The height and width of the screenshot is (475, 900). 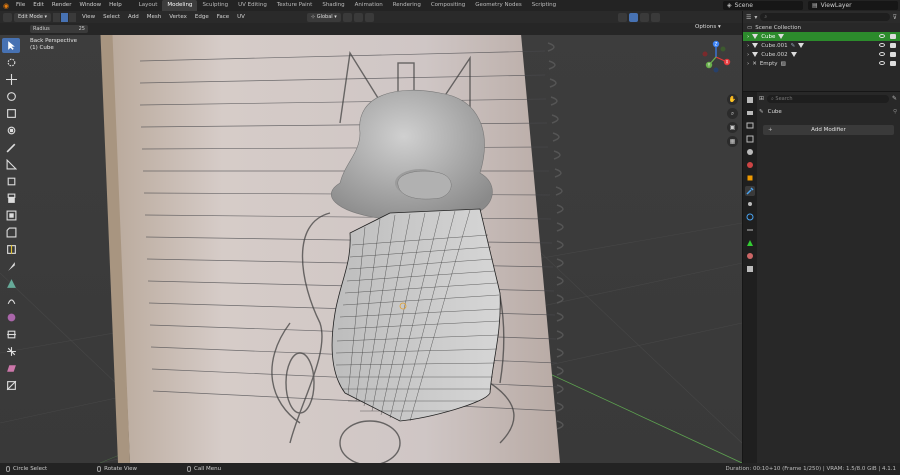 I want to click on menu-file: File, so click(x=20, y=5).